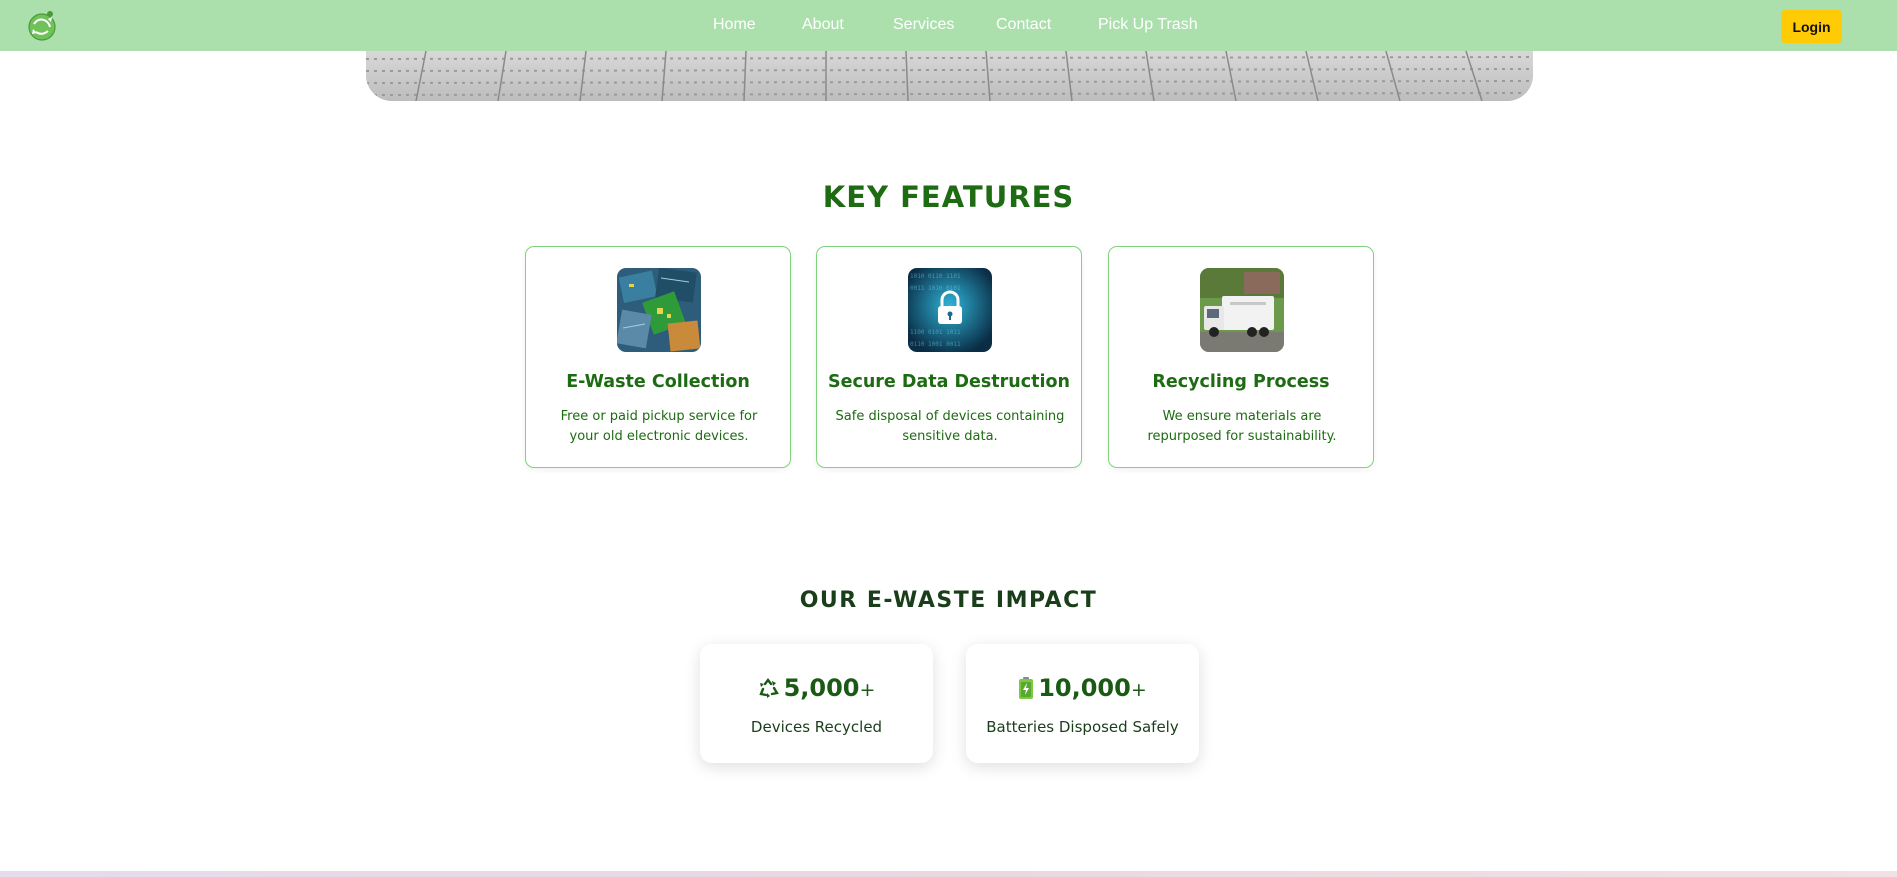 The height and width of the screenshot is (877, 1897). I want to click on svg-text: 1010 0110 1101, so click(935, 276).